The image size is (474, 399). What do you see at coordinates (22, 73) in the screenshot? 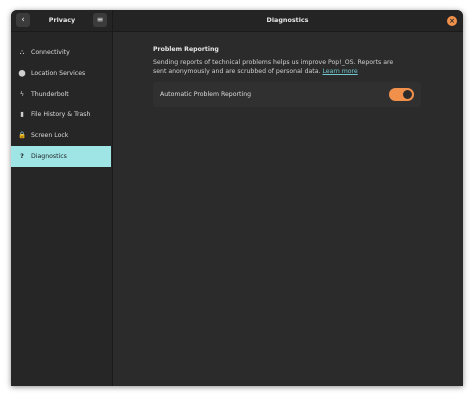
I see `location-pin-icon: ⬤` at bounding box center [22, 73].